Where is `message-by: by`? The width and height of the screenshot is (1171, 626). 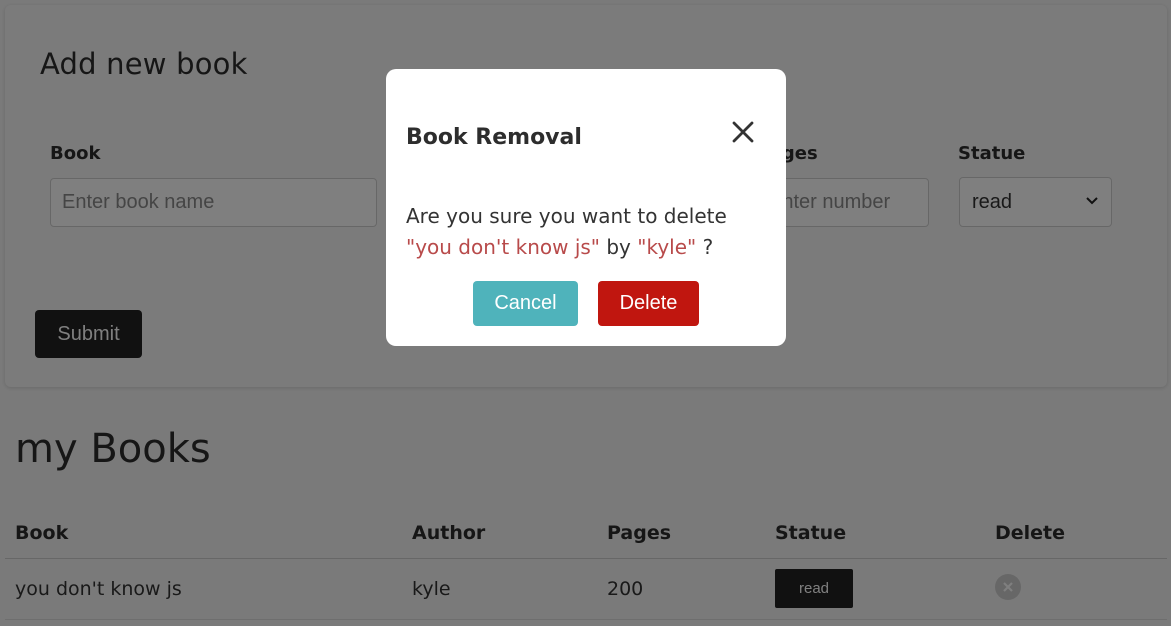 message-by: by is located at coordinates (618, 247).